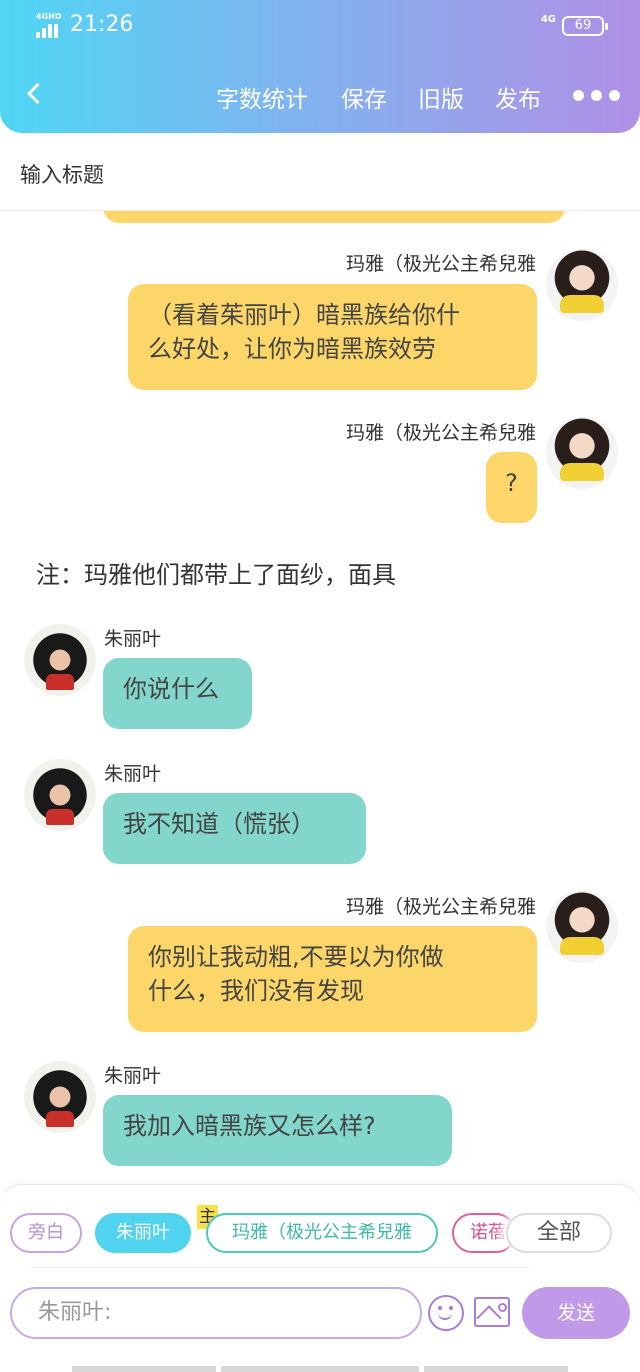 The image size is (640, 1372). I want to click on message-text-line: 你别让我动粗,不要以为你做, so click(296, 957).